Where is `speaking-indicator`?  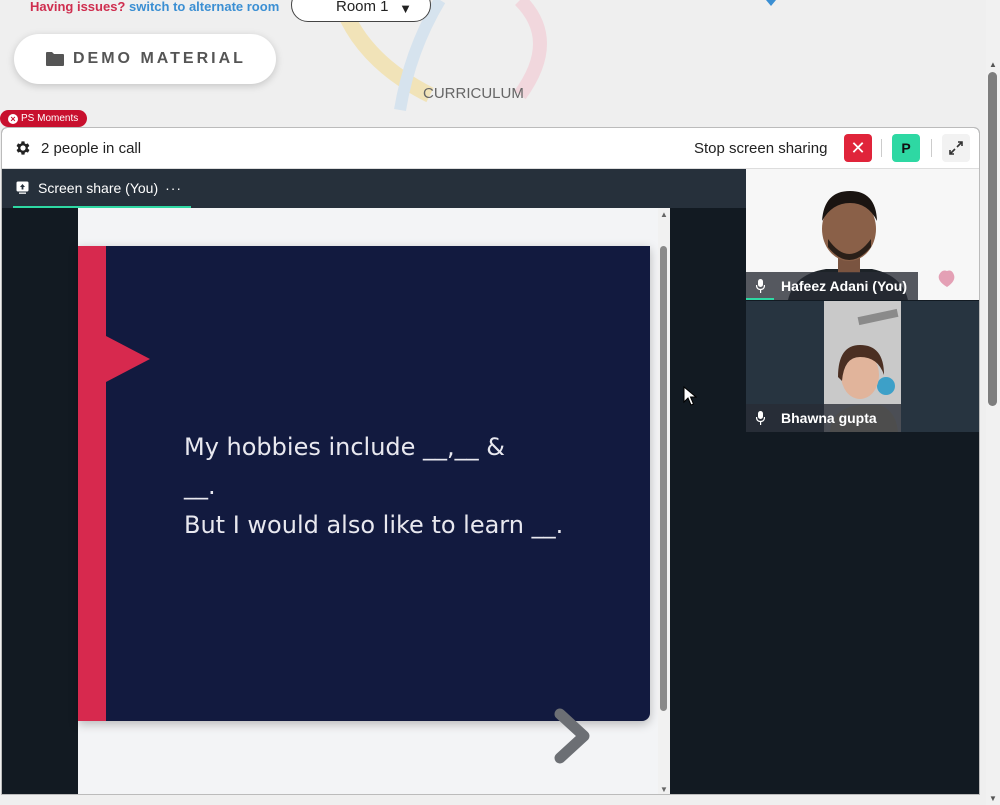 speaking-indicator is located at coordinates (760, 299).